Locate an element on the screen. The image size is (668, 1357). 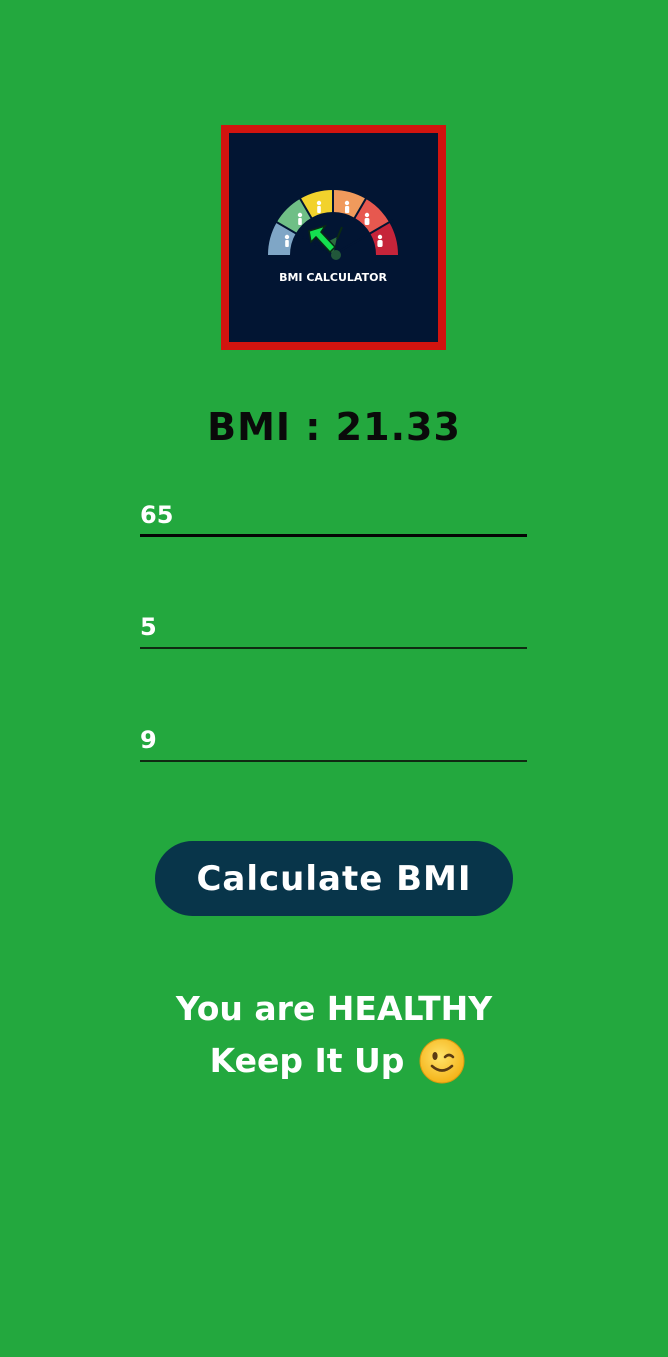
height-feet-underline is located at coordinates (333, 648).